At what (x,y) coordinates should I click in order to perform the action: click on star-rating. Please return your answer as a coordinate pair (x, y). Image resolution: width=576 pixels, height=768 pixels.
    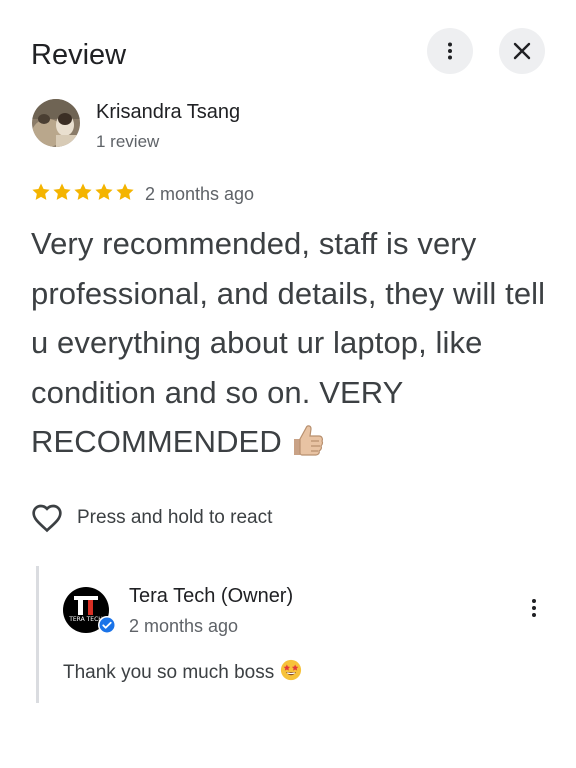
    Looking at the image, I should click on (83, 192).